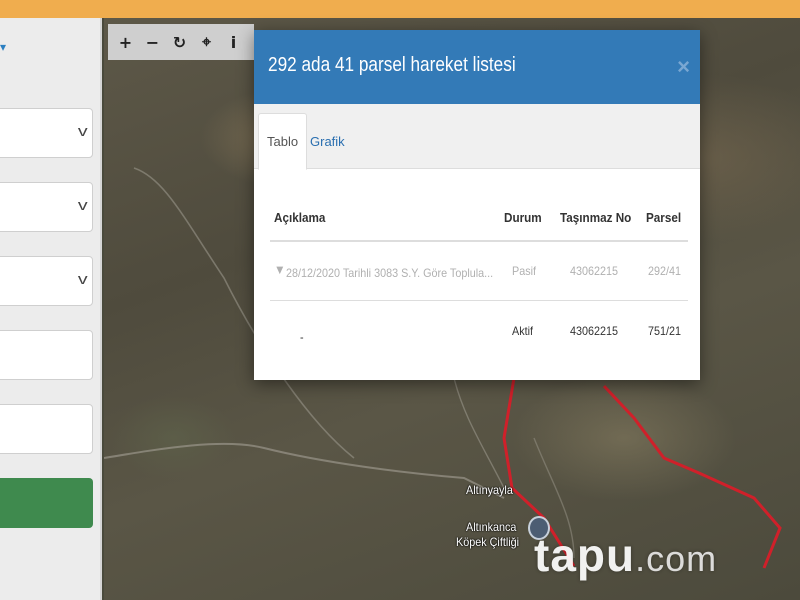 The height and width of the screenshot is (600, 800). I want to click on modal-header: 292 ada 41 parsel hareket listesi ×, so click(477, 67).